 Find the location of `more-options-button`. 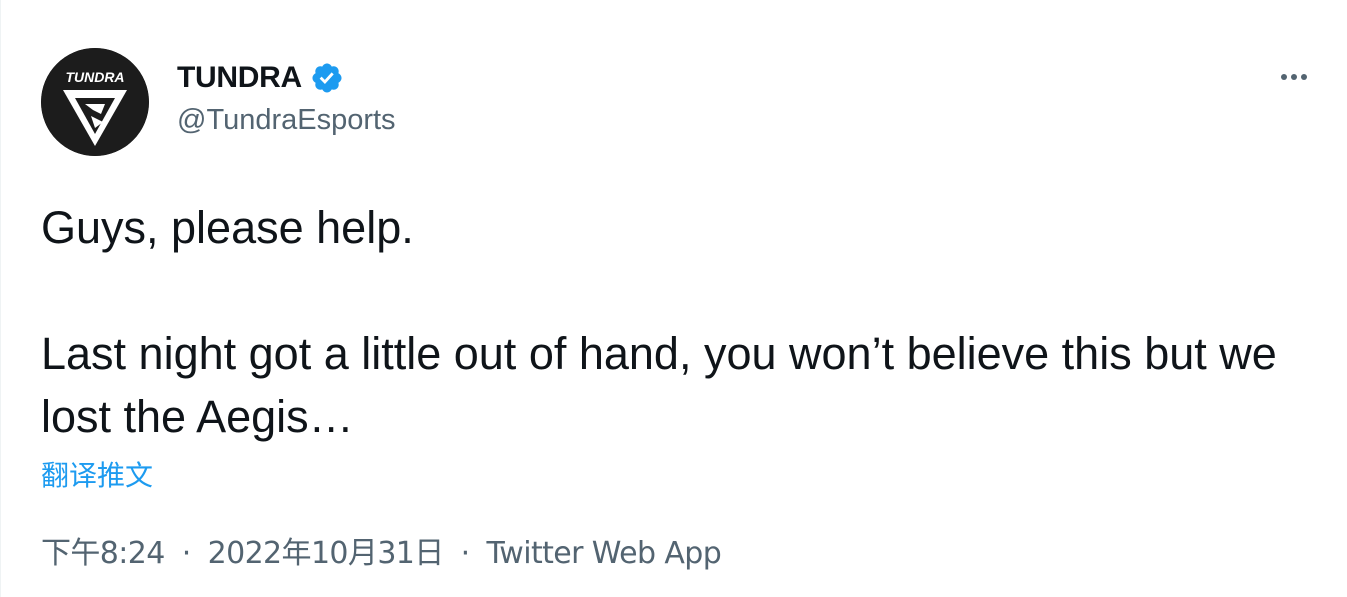

more-options-button is located at coordinates (1294, 77).